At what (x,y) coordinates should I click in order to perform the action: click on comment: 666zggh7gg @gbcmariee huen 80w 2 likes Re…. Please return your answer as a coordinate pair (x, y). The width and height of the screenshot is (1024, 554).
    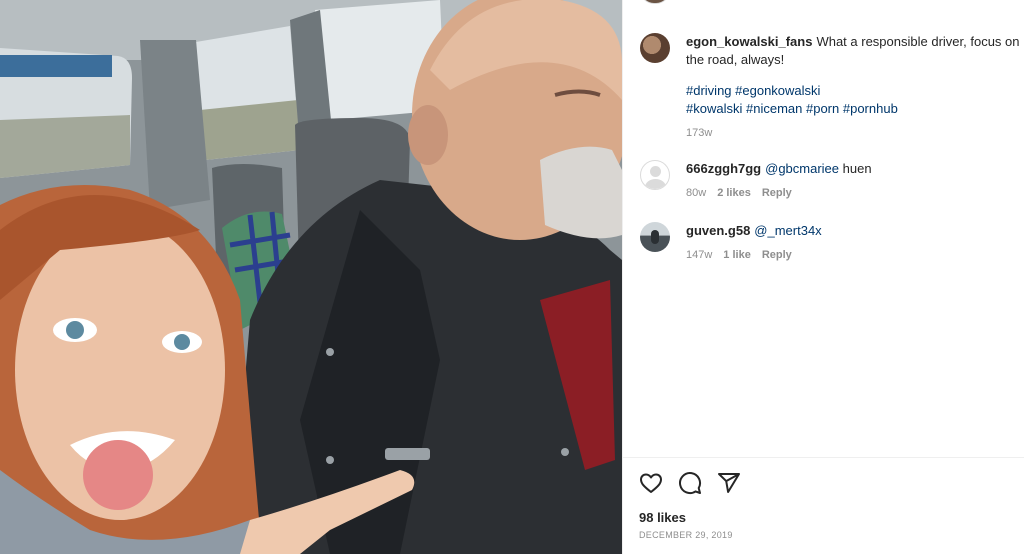
    Looking at the image, I should click on (832, 181).